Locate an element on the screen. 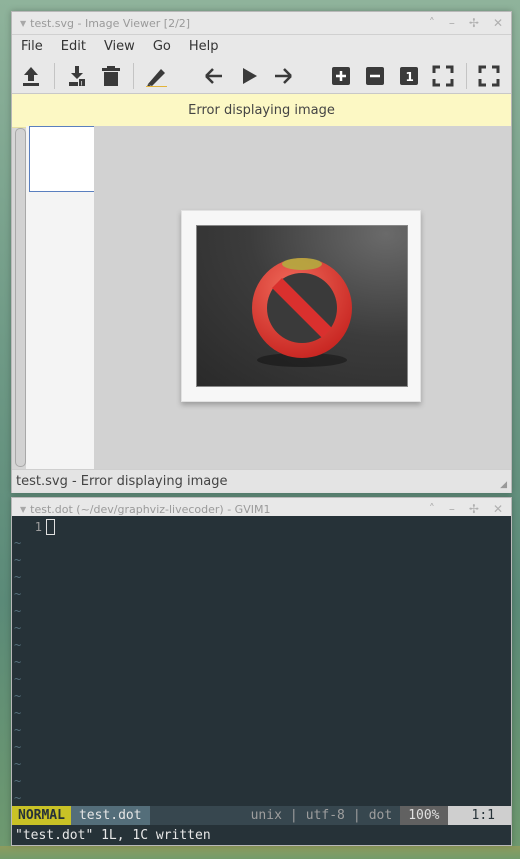 This screenshot has height=859, width=520. file-percent: 100% is located at coordinates (424, 815).